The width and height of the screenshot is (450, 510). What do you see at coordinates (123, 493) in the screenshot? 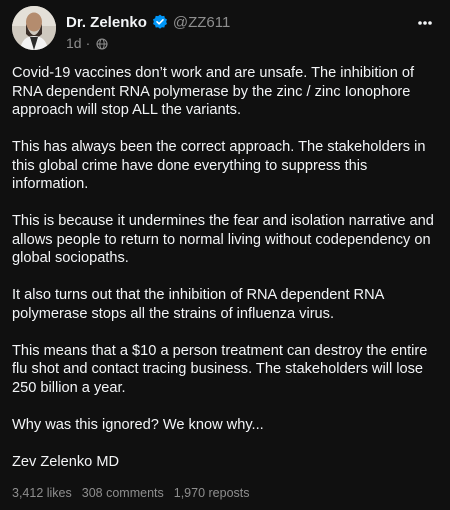
I see `comments-count: 308 comments` at bounding box center [123, 493].